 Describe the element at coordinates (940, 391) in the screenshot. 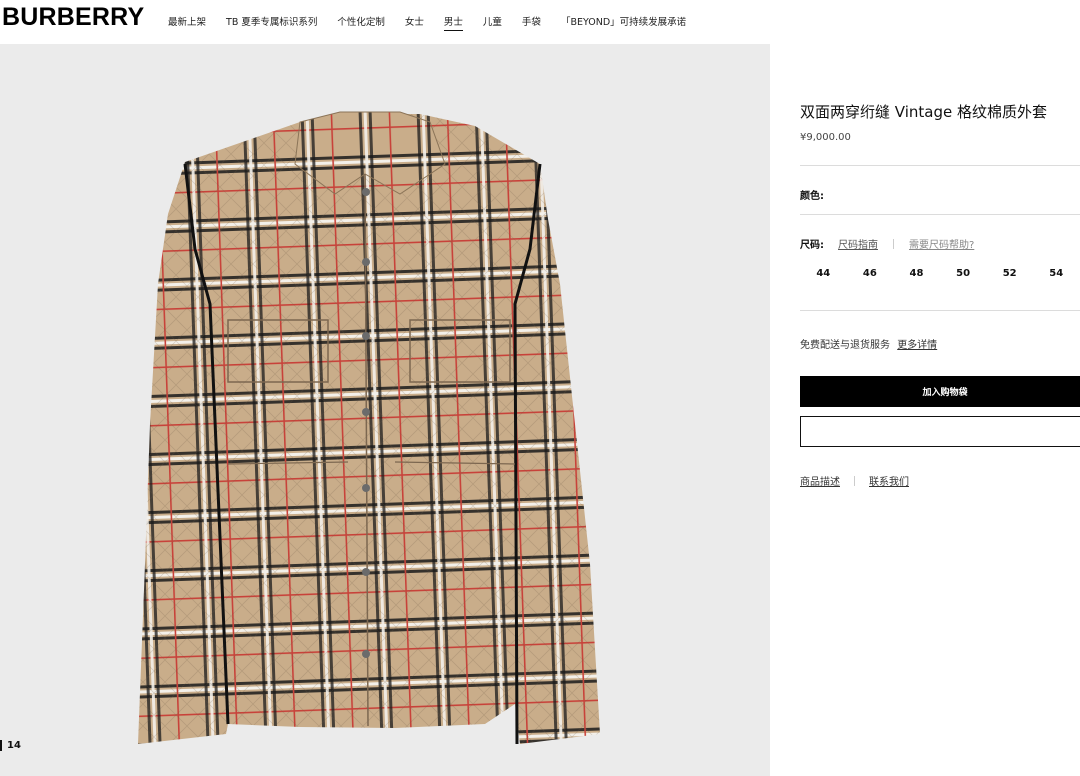

I see `add-to-bag-button: 加入购物袋` at that location.